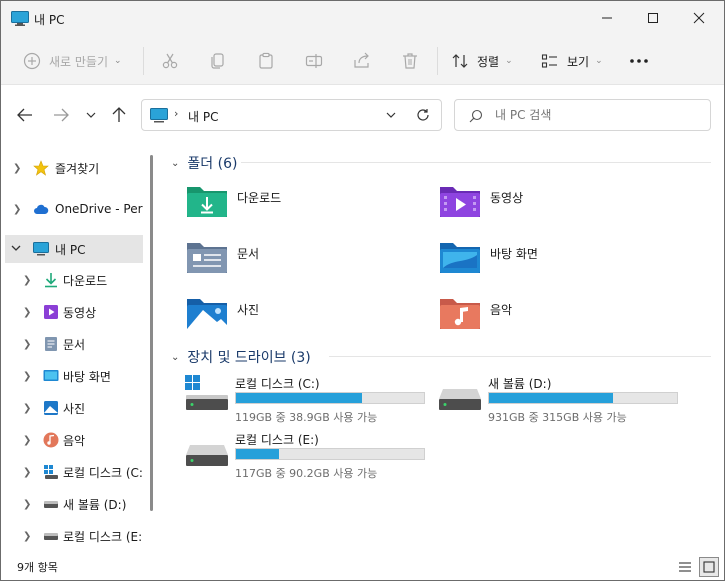 The width and height of the screenshot is (725, 581). I want to click on search-input, so click(595, 115).